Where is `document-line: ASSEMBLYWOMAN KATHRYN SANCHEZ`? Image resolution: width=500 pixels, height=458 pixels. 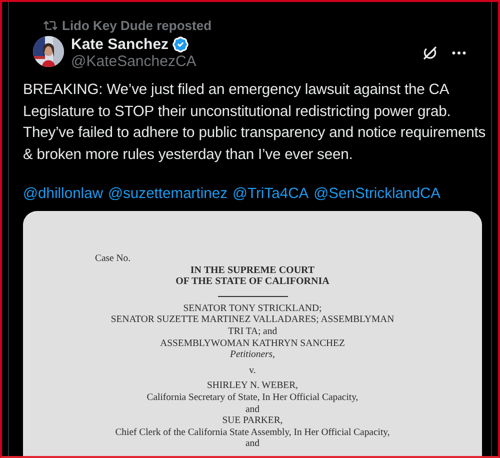
document-line: ASSEMBLYWOMAN KATHRYN SANCHEZ is located at coordinates (252, 344).